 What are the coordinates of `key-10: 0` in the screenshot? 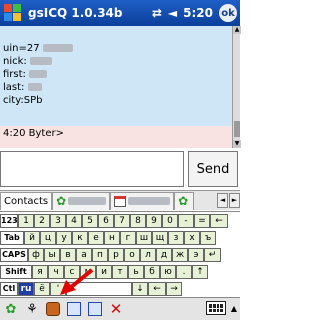 It's located at (170, 221).